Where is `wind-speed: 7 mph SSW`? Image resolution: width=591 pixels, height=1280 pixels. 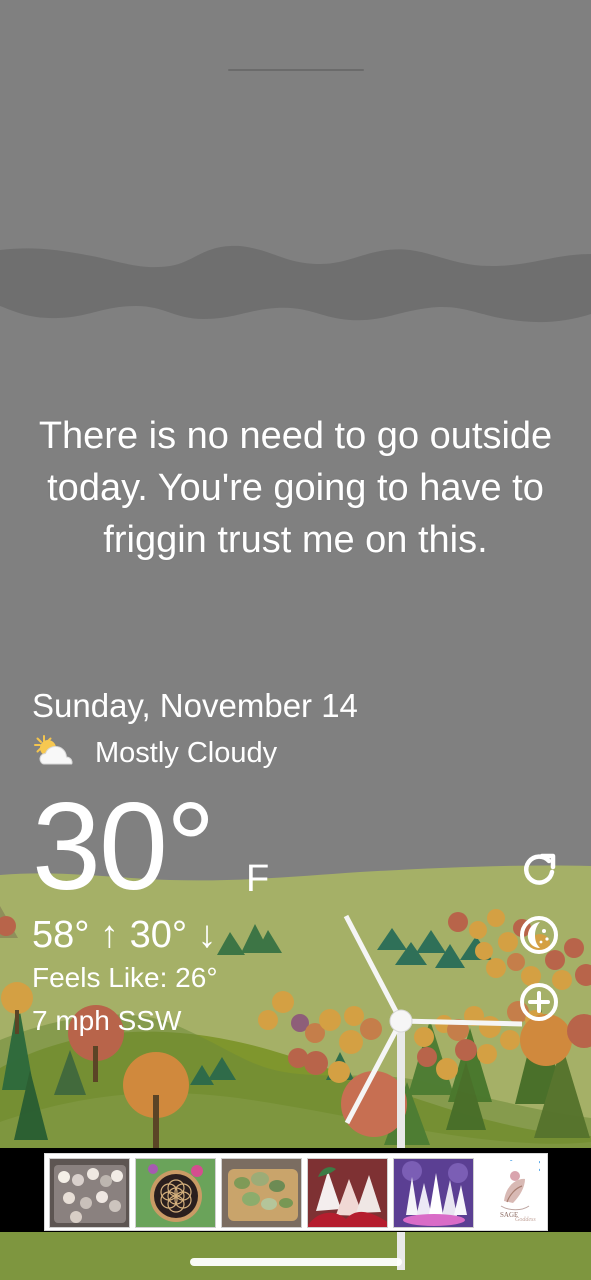 wind-speed: 7 mph SSW is located at coordinates (107, 1020).